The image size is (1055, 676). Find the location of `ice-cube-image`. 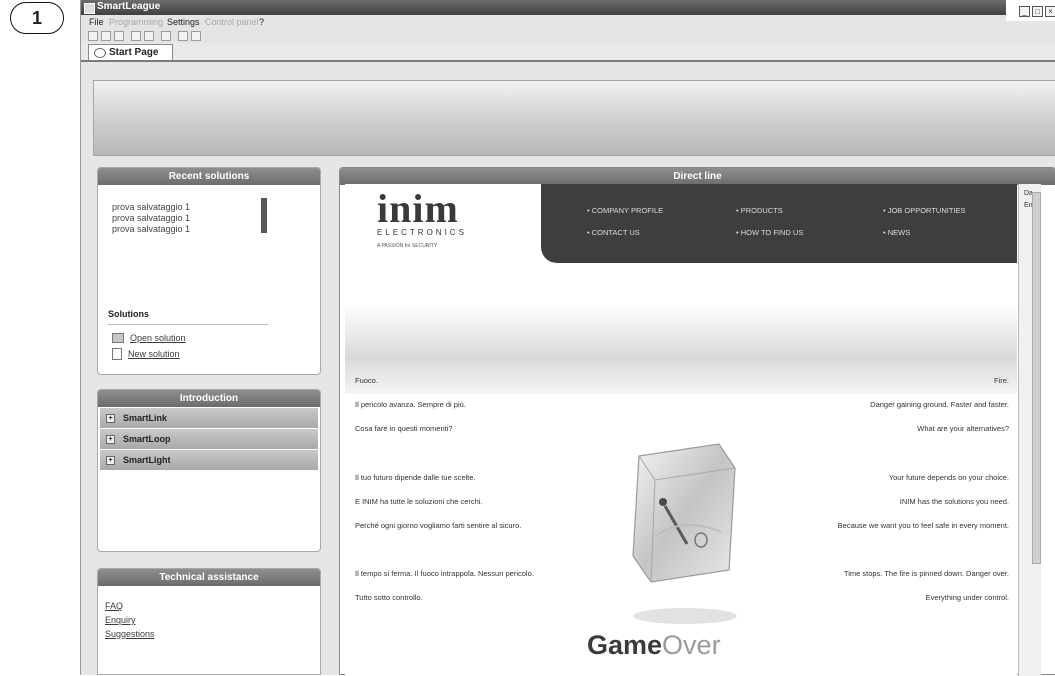

ice-cube-image is located at coordinates (684, 533).